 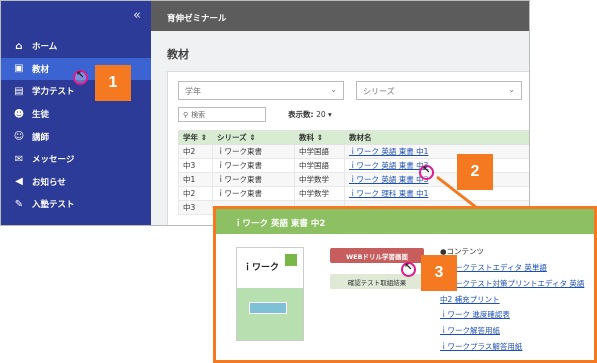 What do you see at coordinates (45, 47) in the screenshot?
I see `sidebar-item-label: ホーム` at bounding box center [45, 47].